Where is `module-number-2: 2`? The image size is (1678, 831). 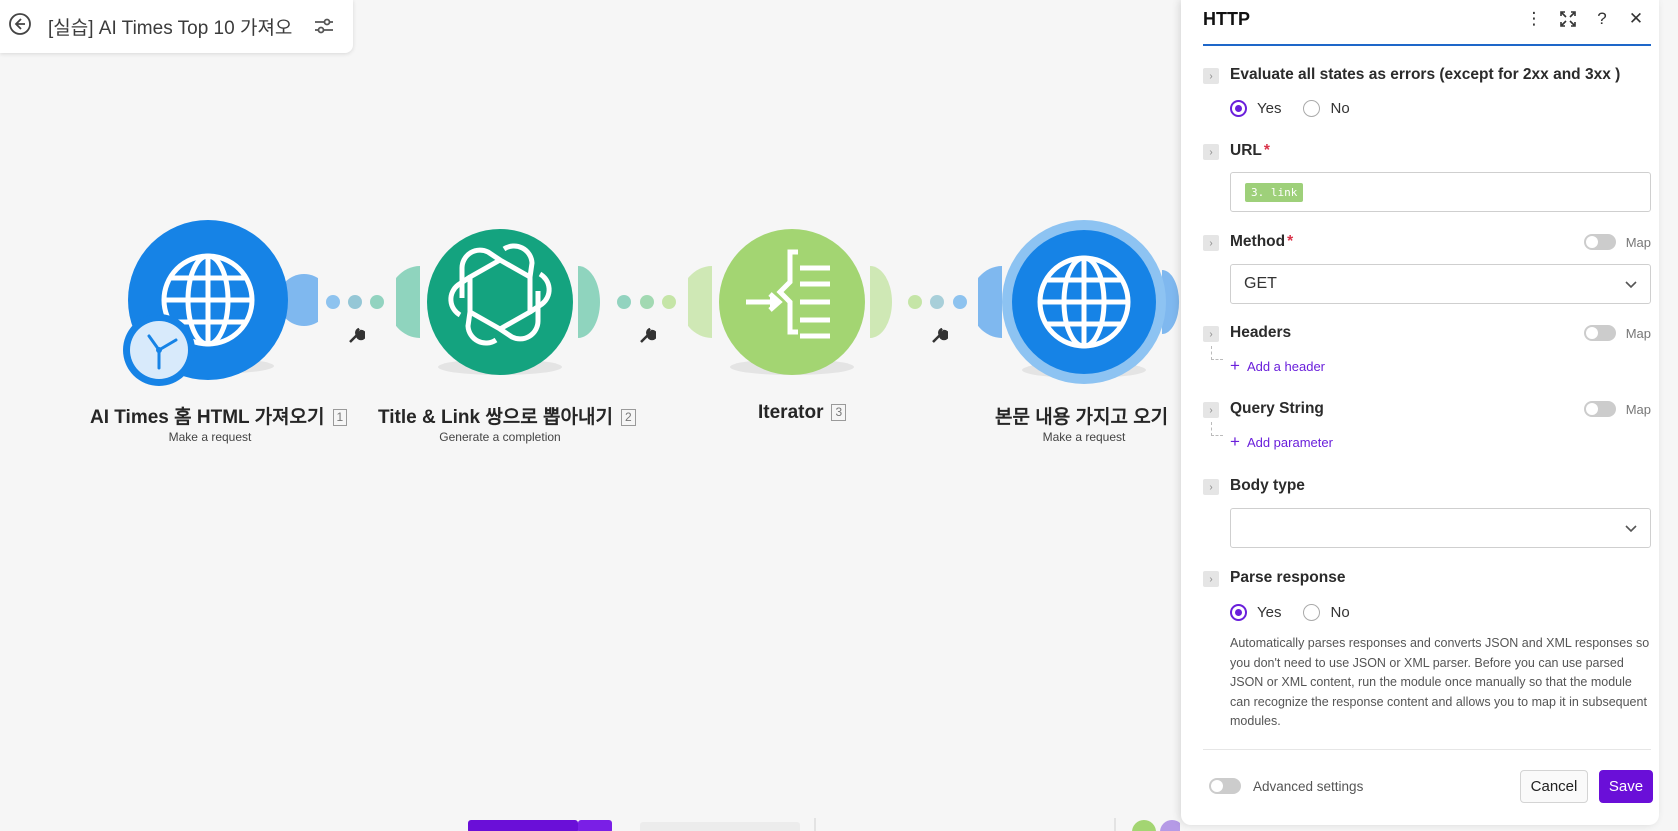
module-number-2: 2 is located at coordinates (628, 417).